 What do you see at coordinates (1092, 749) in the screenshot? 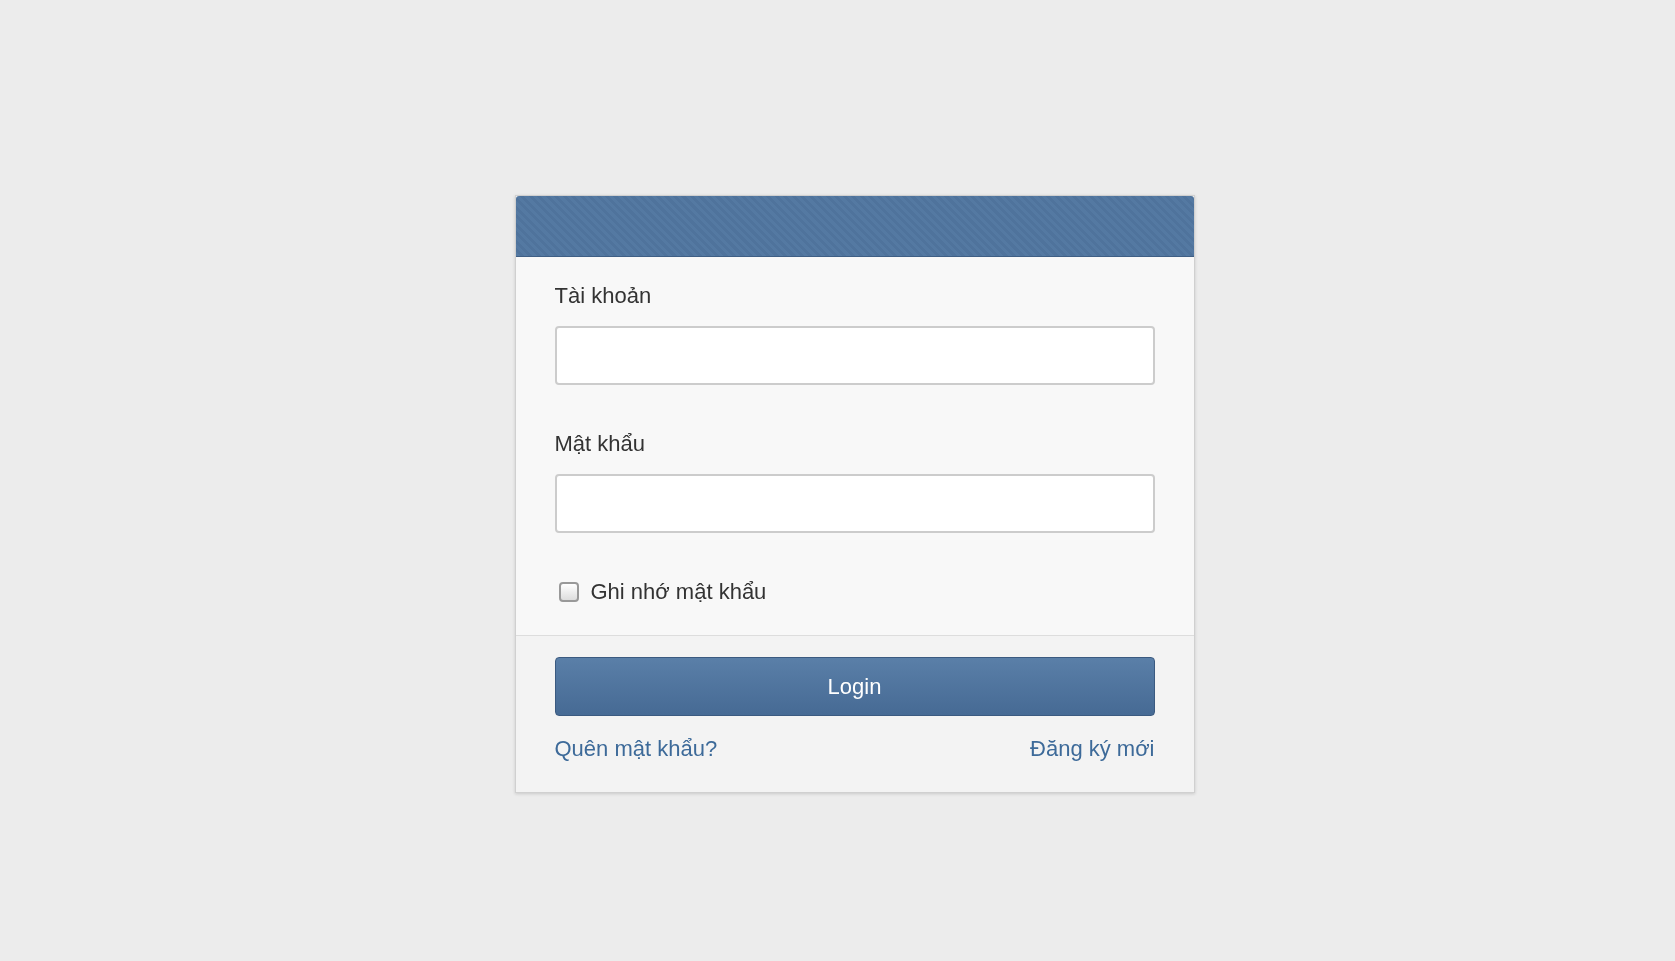
I see `link: Đăng ký mới` at bounding box center [1092, 749].